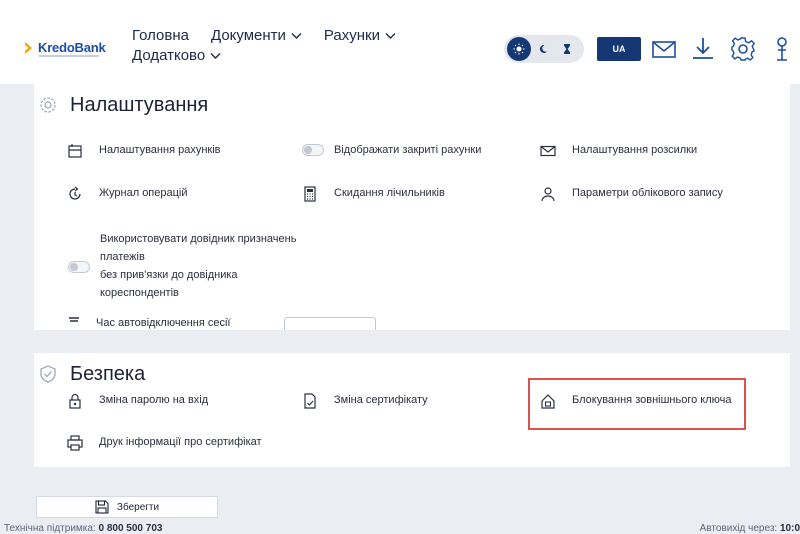 Image resolution: width=800 pixels, height=534 pixels. I want to click on account-settings-label: Налаштування рахунків, so click(160, 150).